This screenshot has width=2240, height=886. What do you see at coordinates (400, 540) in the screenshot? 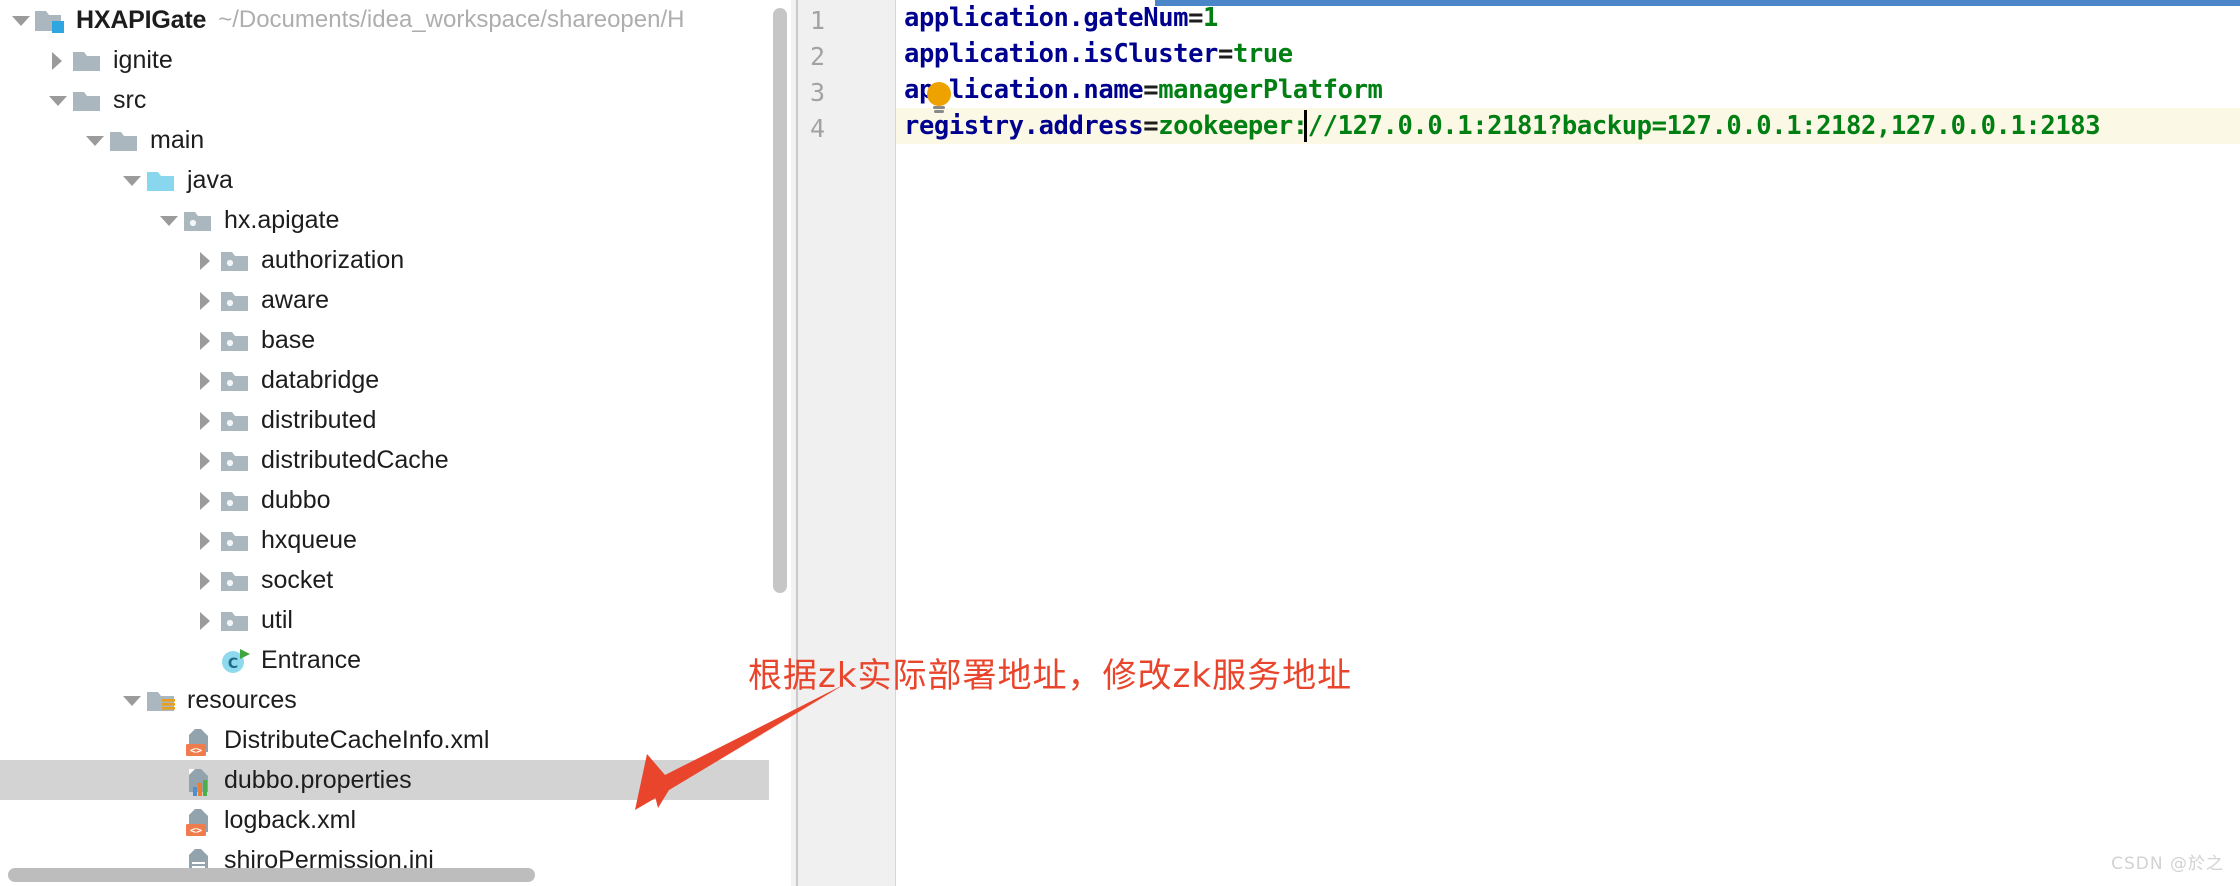
I see `tree-item-hxqueue: hxqueue` at bounding box center [400, 540].